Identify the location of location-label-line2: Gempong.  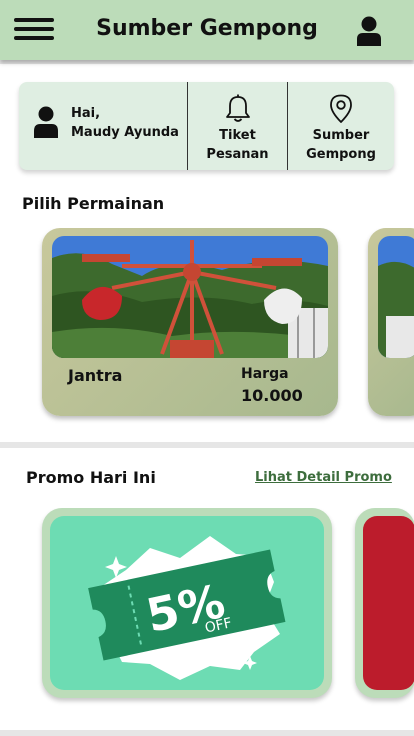
(341, 154).